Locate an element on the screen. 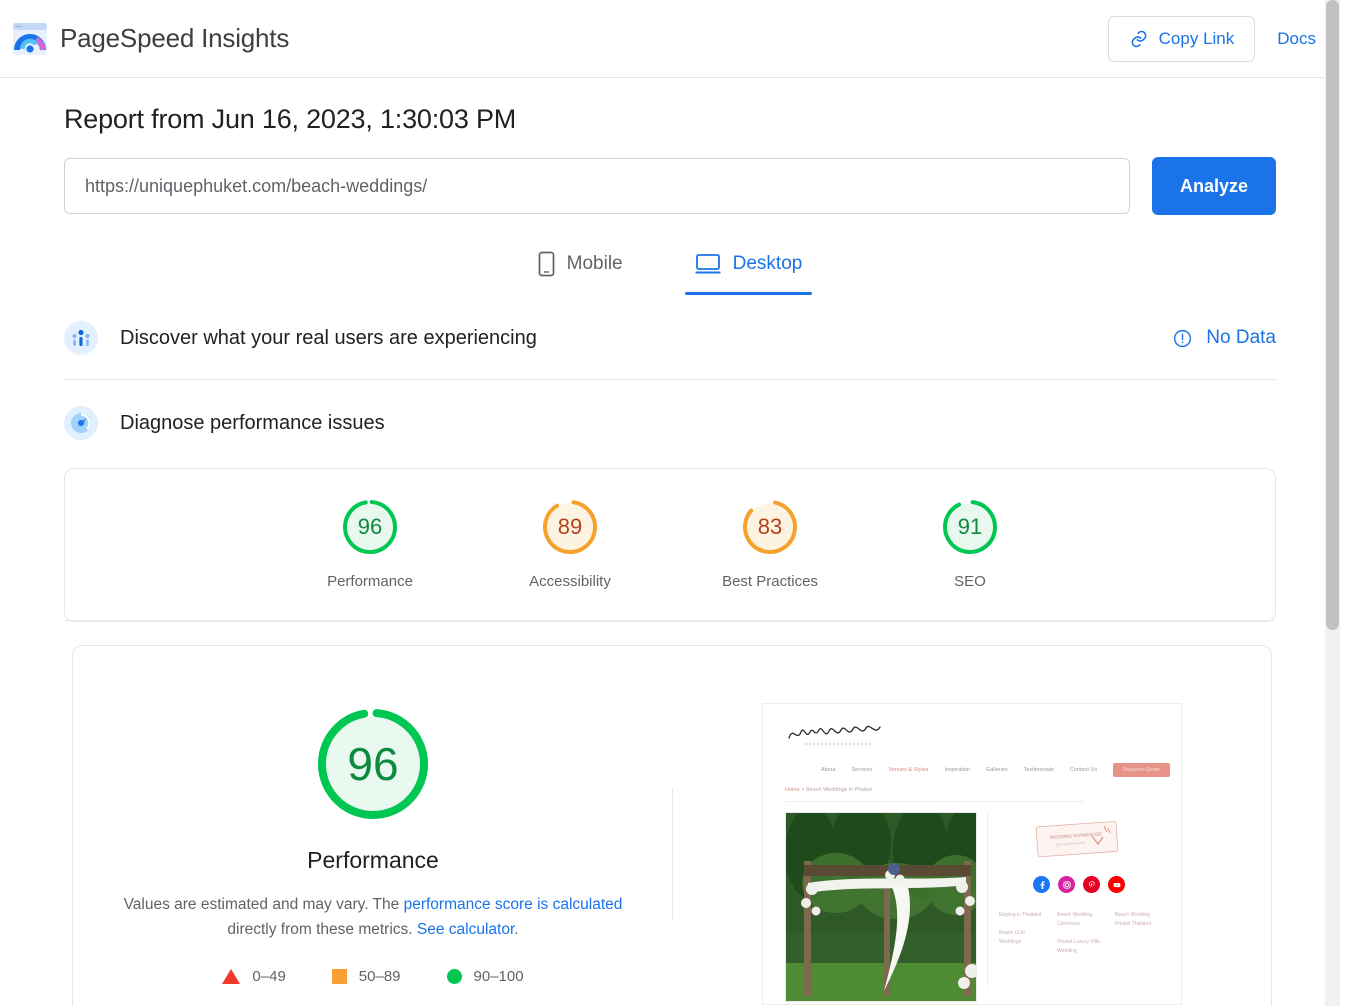 The height and width of the screenshot is (1006, 1355). site-link-2b: Phuket Luxury Villa Wedding is located at coordinates (1078, 946).